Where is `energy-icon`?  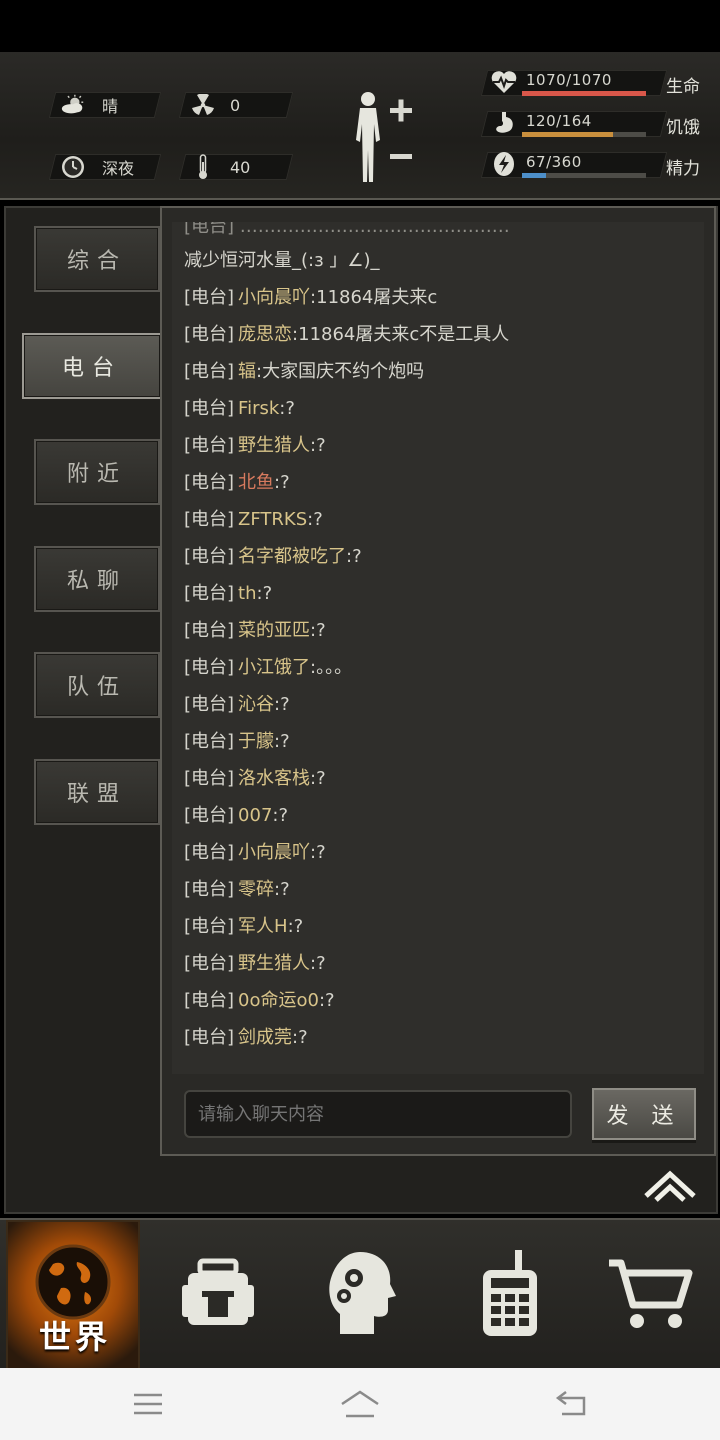
energy-icon is located at coordinates (504, 164).